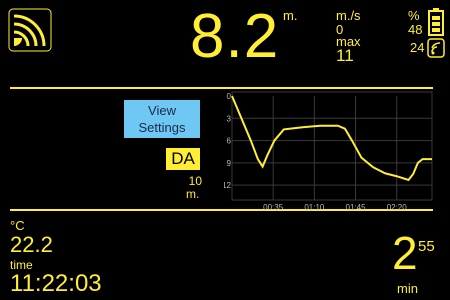  What do you see at coordinates (290, 15) in the screenshot?
I see `depth-unit: m.` at bounding box center [290, 15].